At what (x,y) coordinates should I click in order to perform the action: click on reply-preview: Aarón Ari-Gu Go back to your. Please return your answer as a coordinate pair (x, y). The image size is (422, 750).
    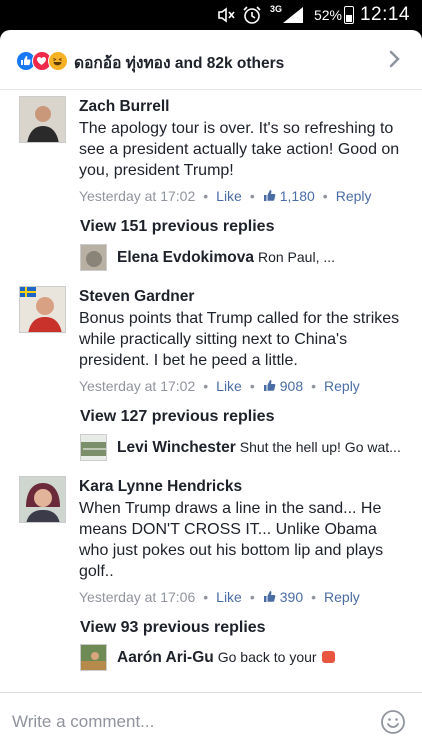
    Looking at the image, I should click on (243, 658).